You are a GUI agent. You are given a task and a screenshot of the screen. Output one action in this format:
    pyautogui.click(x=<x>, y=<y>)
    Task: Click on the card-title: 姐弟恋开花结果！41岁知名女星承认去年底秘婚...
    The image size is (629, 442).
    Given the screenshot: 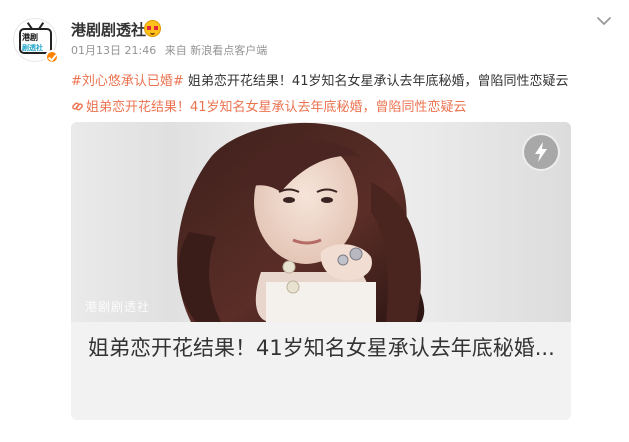 What is the action you would take?
    pyautogui.click(x=321, y=348)
    